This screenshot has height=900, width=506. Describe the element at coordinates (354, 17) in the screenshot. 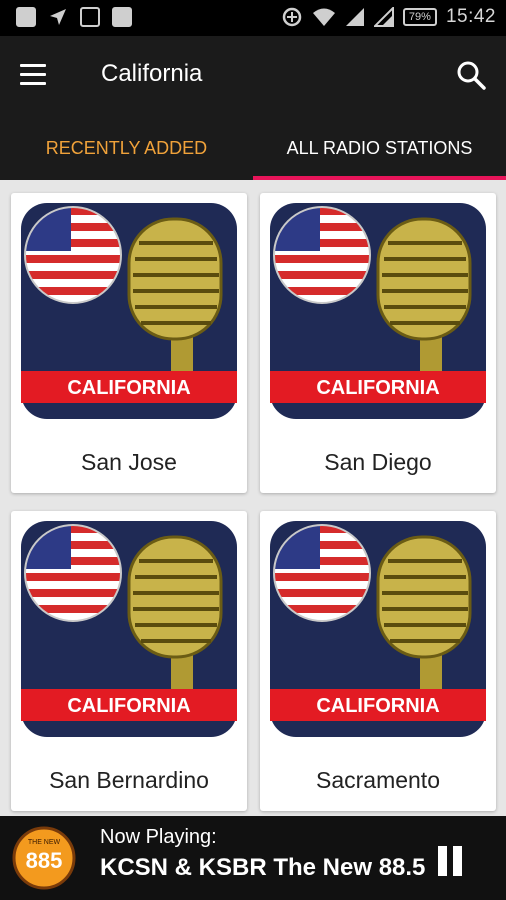

I see `signal-icon` at that location.